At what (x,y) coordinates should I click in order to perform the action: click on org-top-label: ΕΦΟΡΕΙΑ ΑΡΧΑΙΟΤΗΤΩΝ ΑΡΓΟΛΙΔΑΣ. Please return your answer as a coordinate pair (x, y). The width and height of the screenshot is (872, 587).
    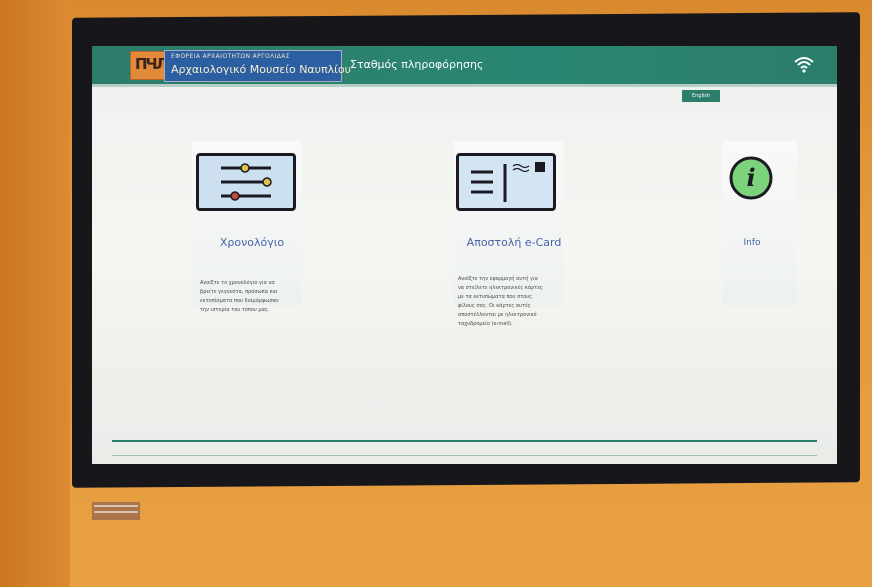
    Looking at the image, I should click on (230, 56).